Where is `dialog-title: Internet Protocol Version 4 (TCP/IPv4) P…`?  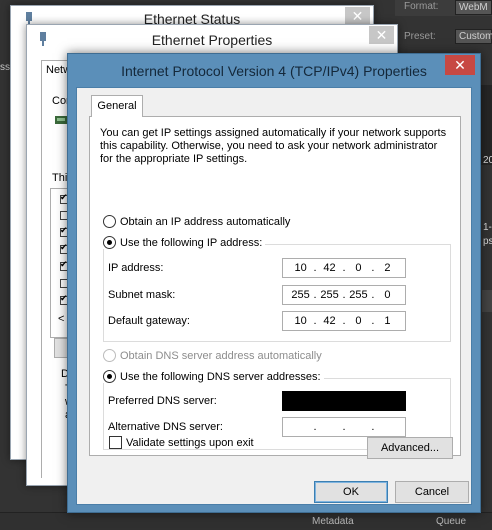 dialog-title: Internet Protocol Version 4 (TCP/IPv4) P… is located at coordinates (274, 71).